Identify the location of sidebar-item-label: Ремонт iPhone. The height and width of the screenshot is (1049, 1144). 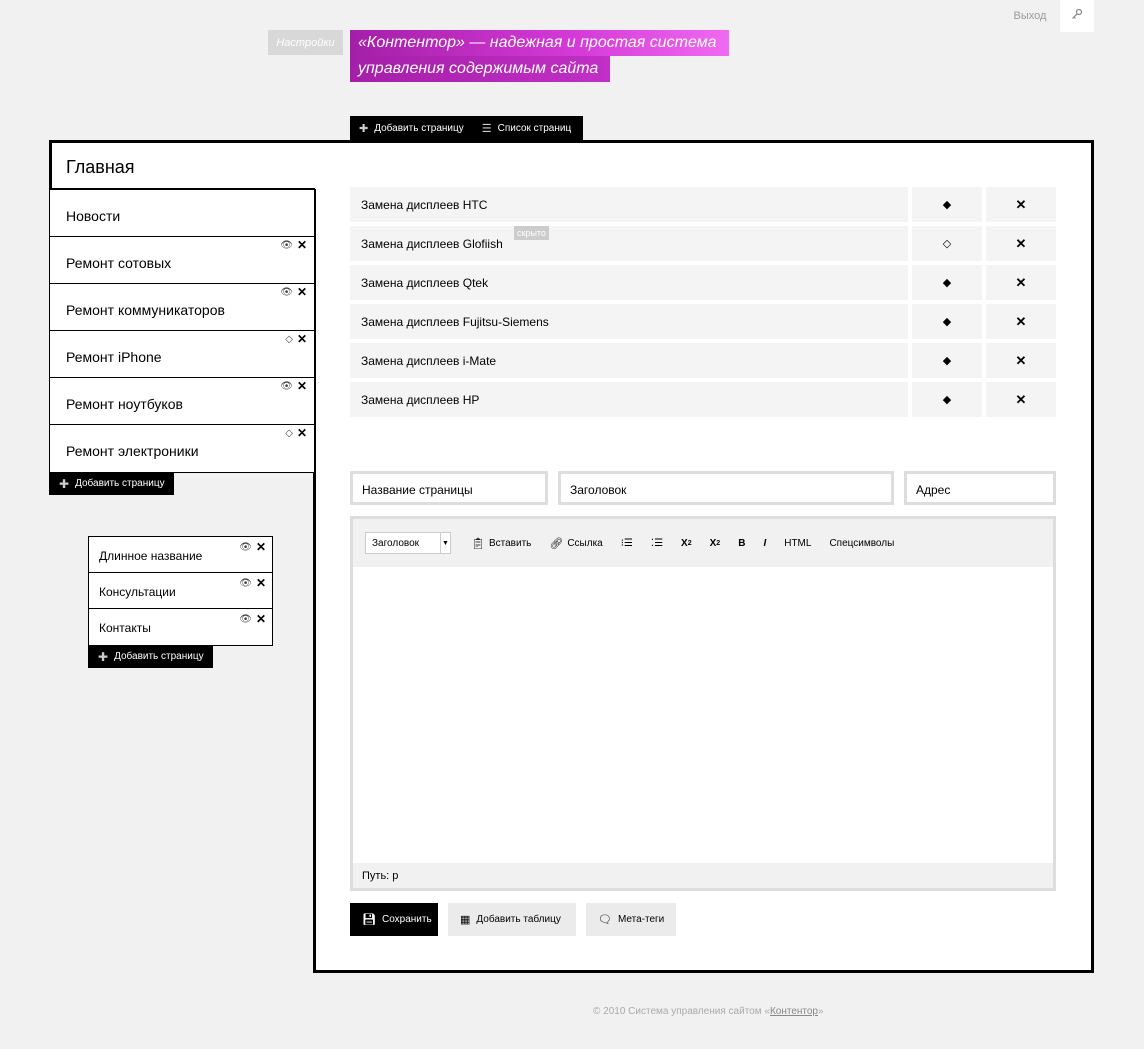
(114, 357).